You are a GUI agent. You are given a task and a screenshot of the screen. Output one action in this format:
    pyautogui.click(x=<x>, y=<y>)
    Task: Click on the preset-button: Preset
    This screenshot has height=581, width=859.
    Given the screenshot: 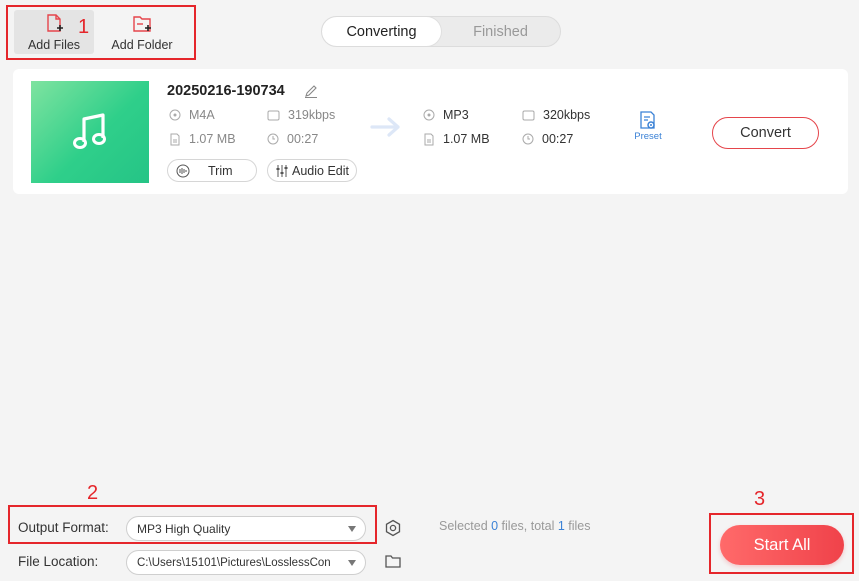 What is the action you would take?
    pyautogui.click(x=648, y=126)
    